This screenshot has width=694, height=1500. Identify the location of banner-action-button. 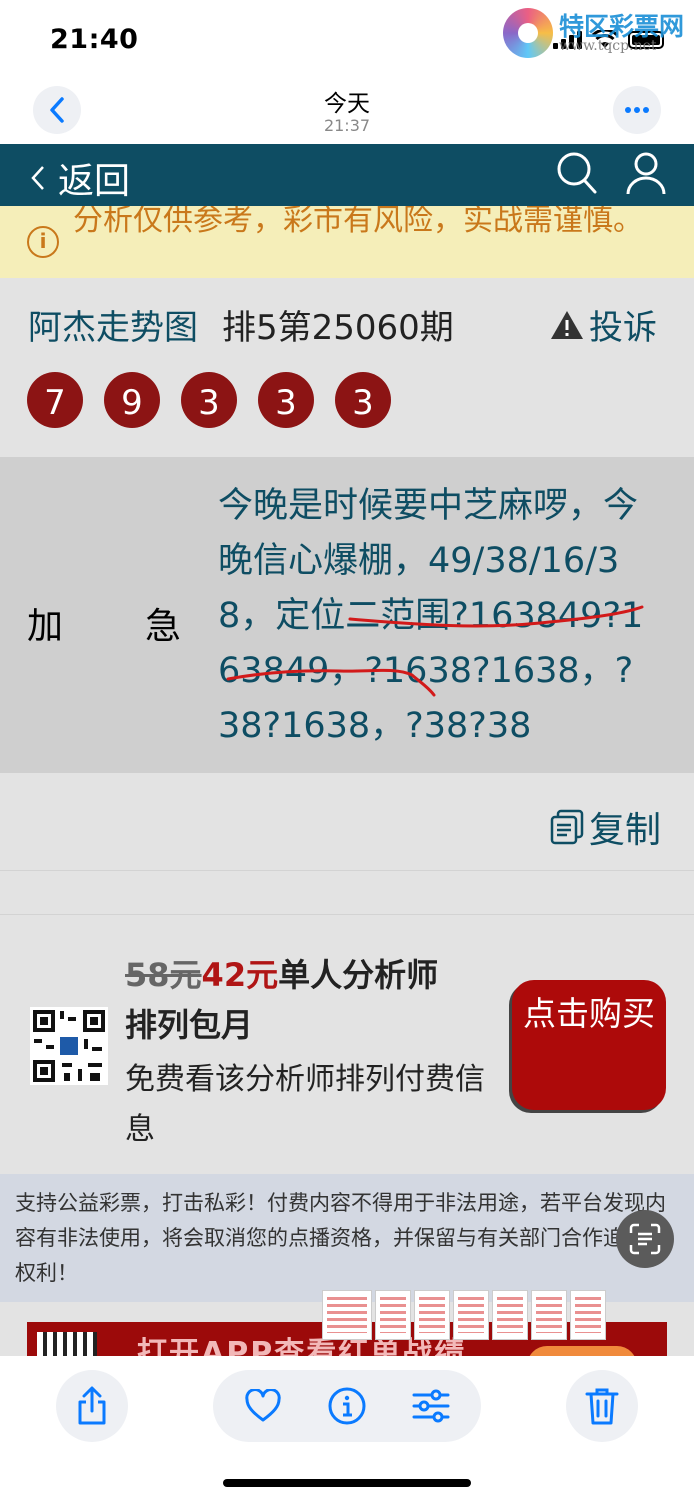
(582, 1351).